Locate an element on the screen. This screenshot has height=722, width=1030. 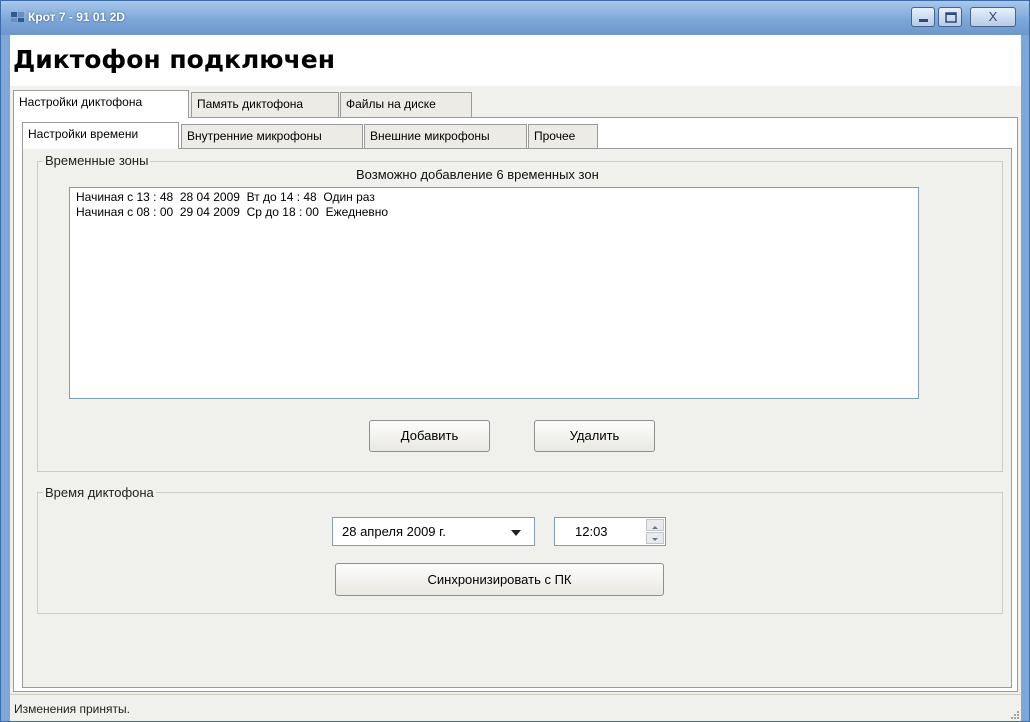
tab-recorder-settings: Настройки диктофона is located at coordinates (101, 104).